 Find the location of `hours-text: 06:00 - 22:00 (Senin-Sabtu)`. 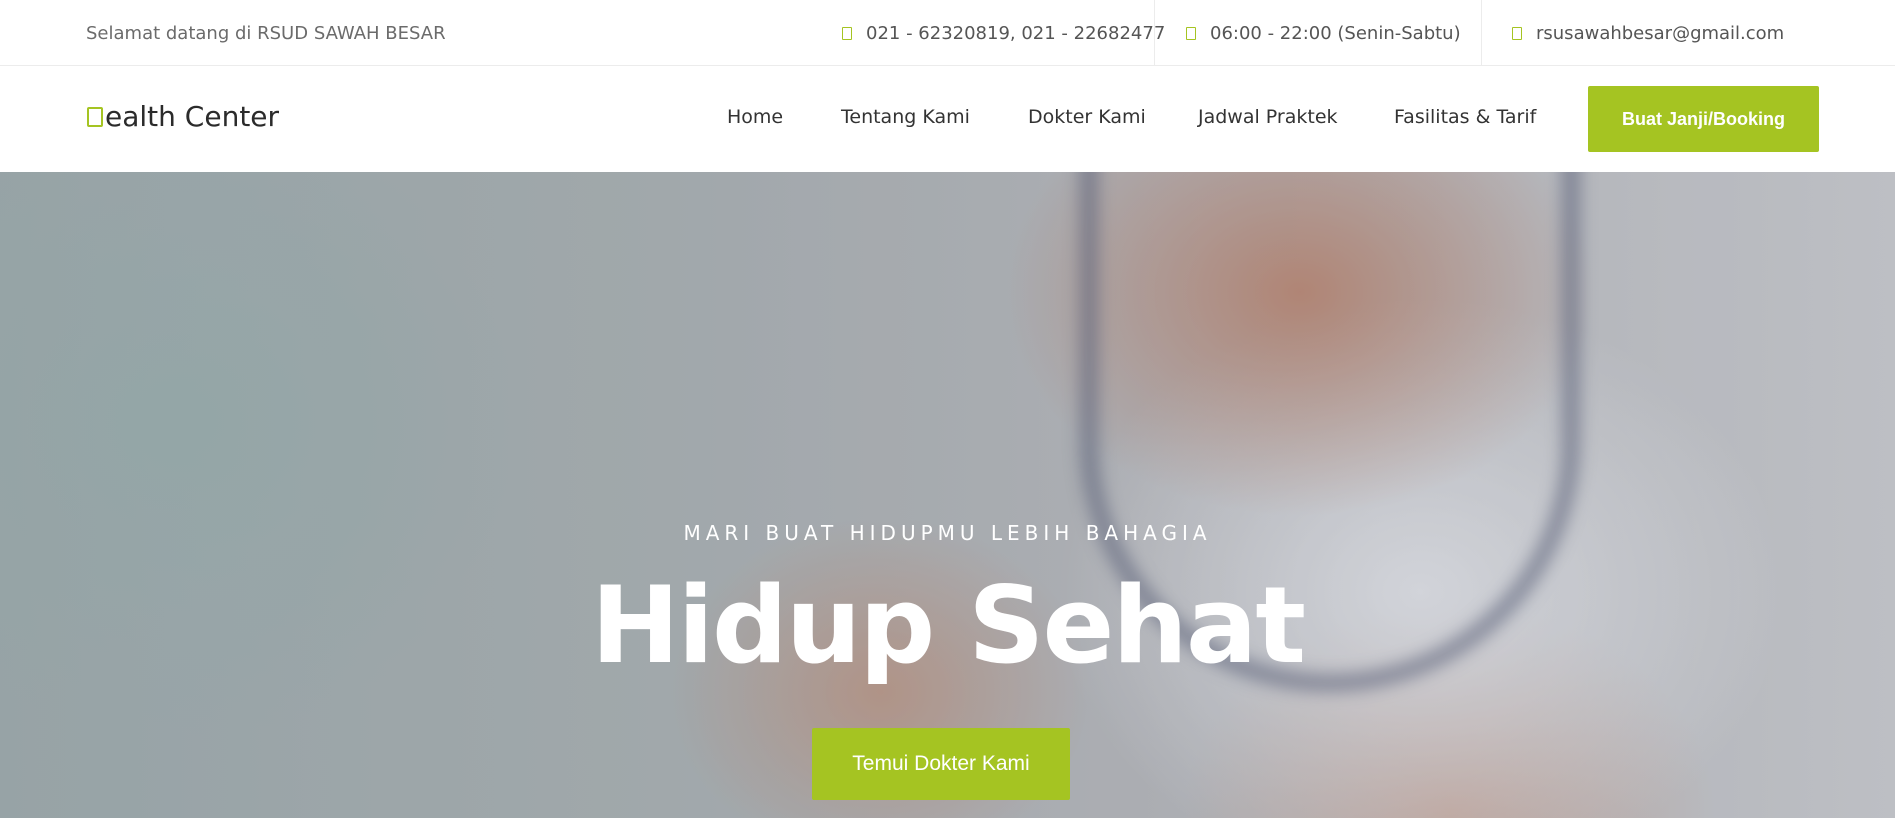

hours-text: 06:00 - 22:00 (Senin-Sabtu) is located at coordinates (1335, 33).